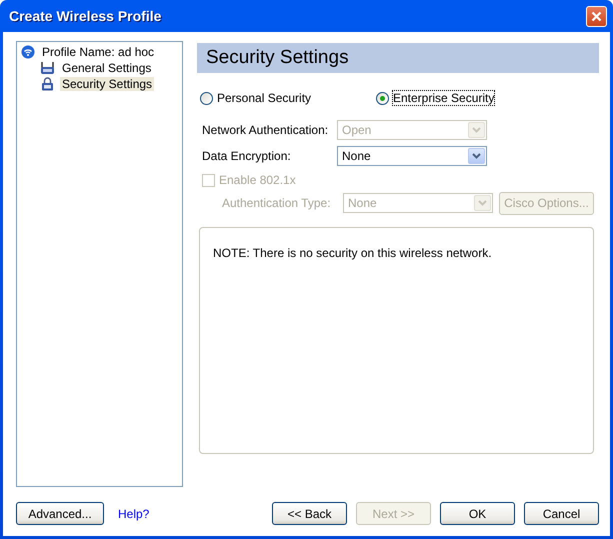 The height and width of the screenshot is (539, 613). I want to click on radio-label: Enterprise Security, so click(443, 98).